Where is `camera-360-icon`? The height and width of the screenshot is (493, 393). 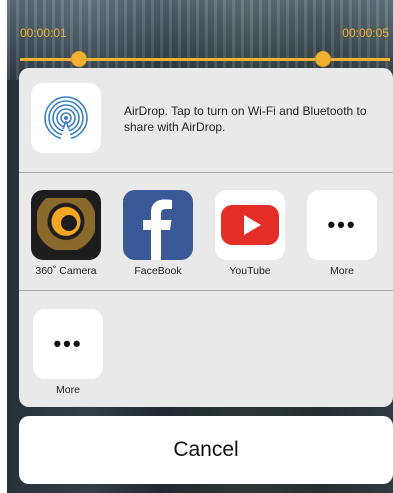 camera-360-icon is located at coordinates (66, 225).